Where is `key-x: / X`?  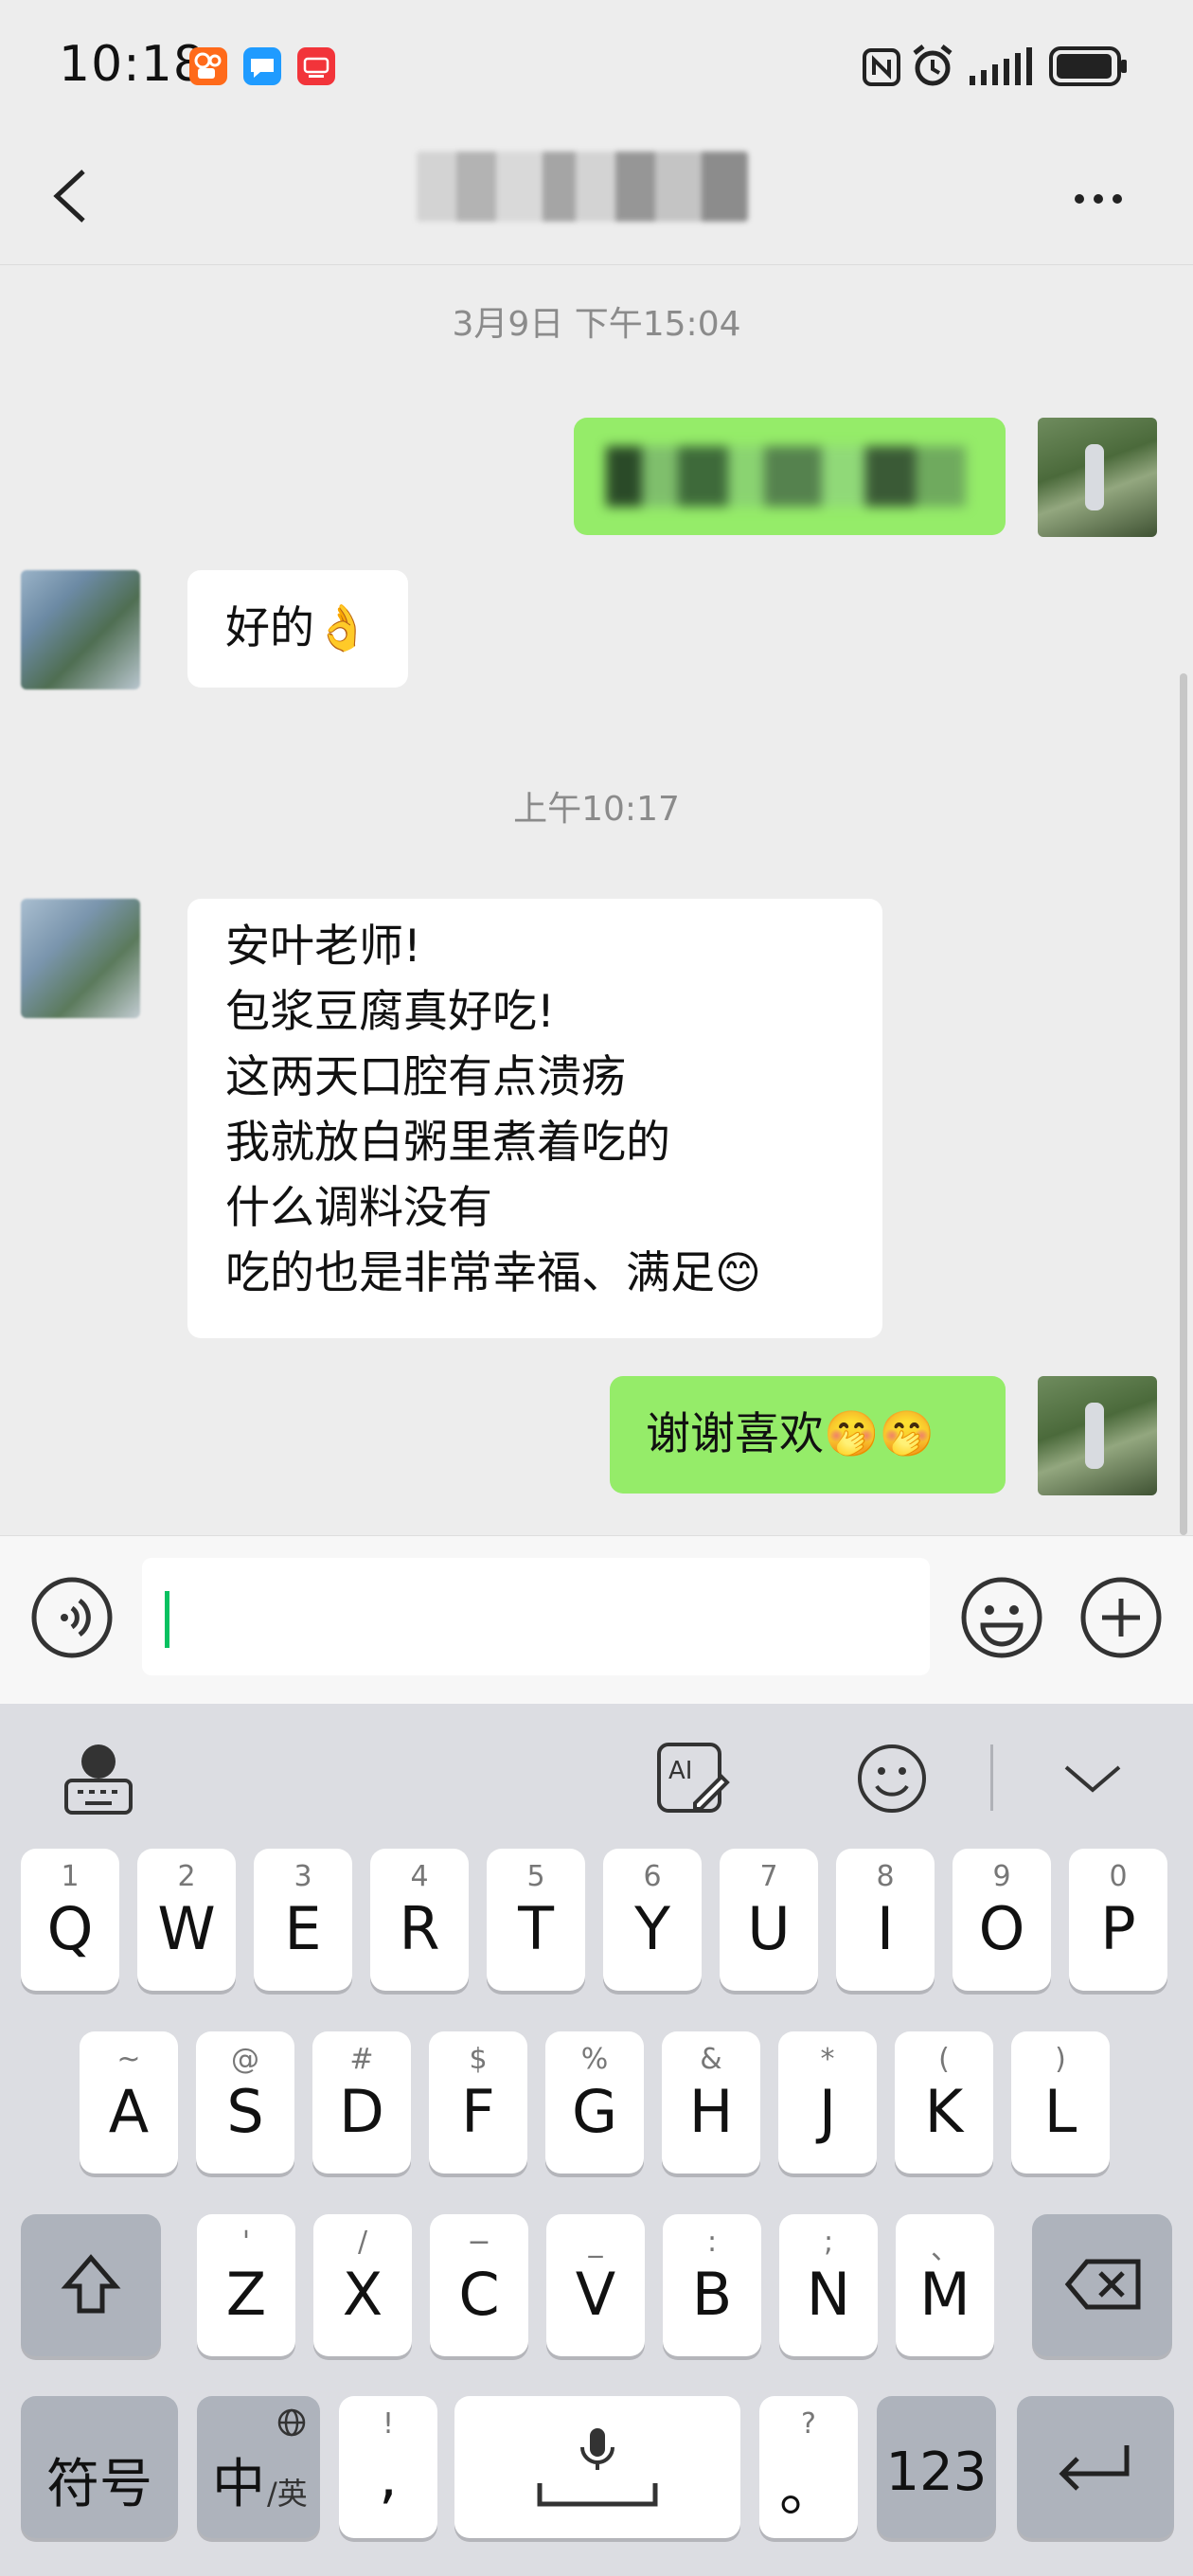
key-x: / X is located at coordinates (362, 2285).